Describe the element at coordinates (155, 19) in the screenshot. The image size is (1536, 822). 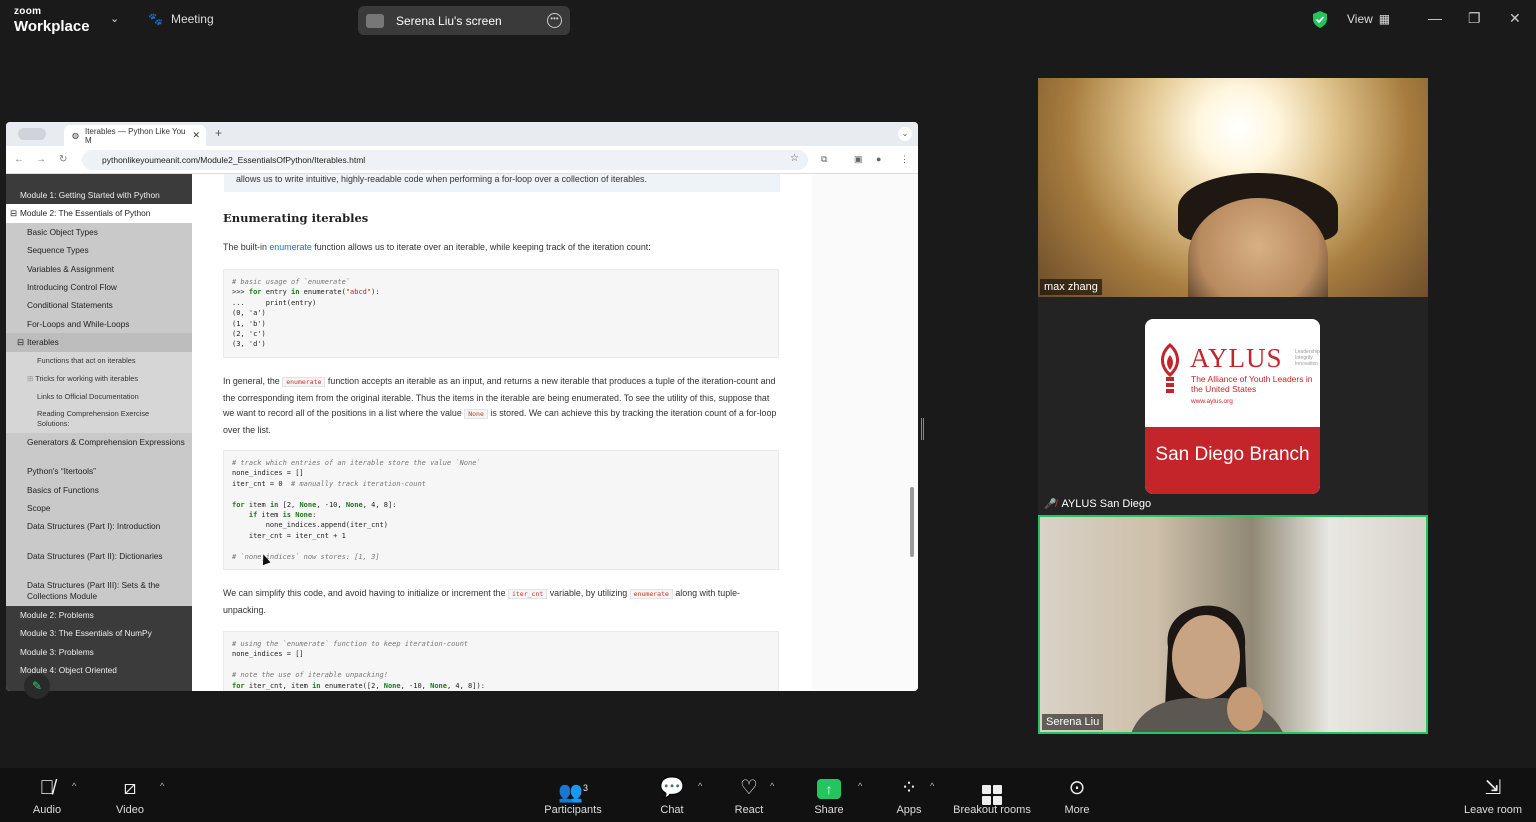
I see `paw-icon: 🐾` at that location.